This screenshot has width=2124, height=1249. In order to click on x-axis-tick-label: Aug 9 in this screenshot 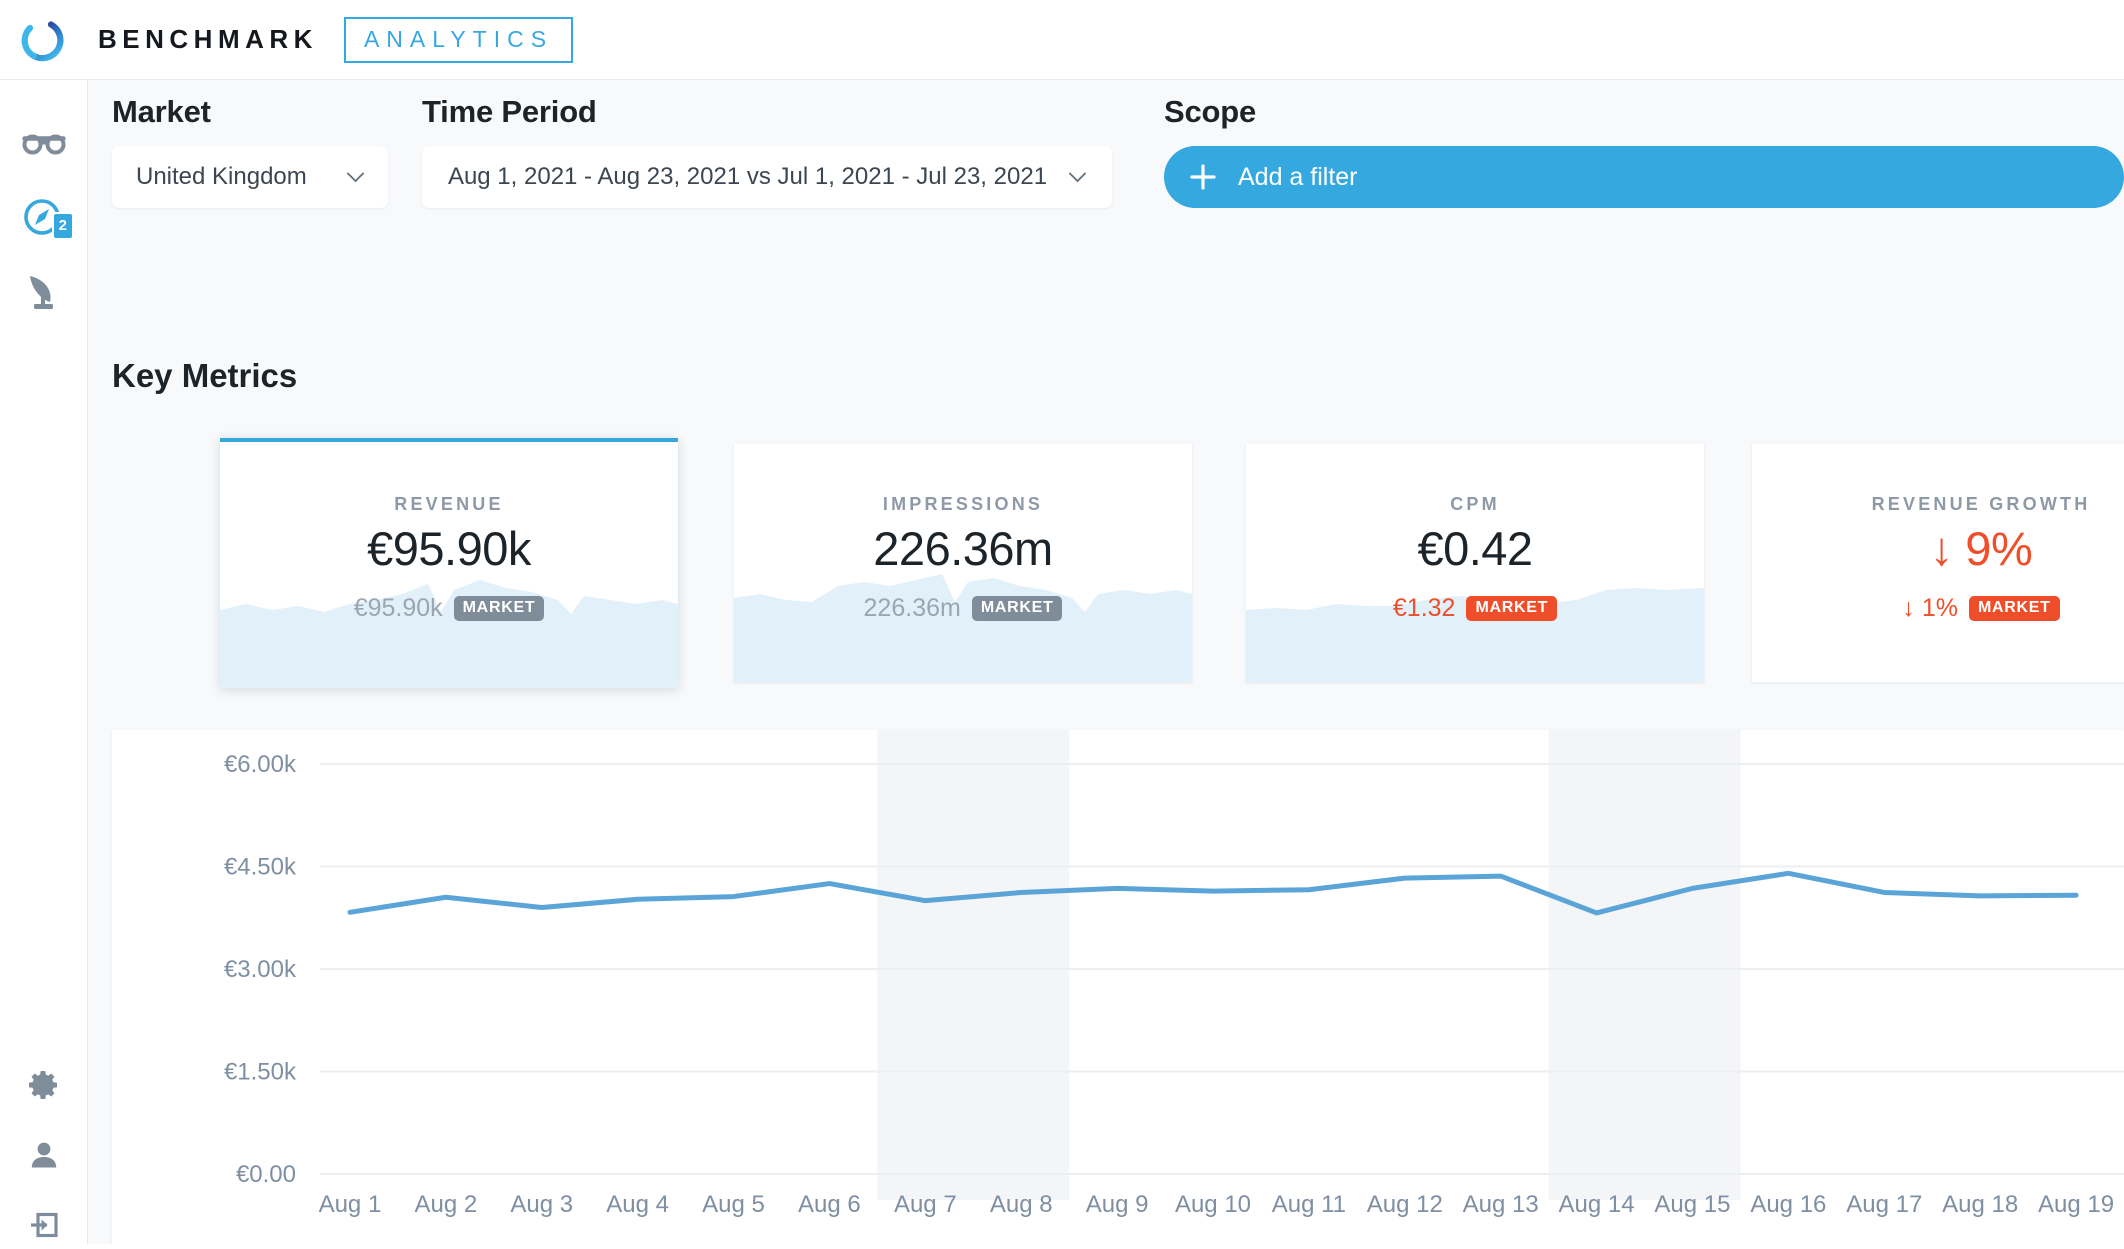, I will do `click(1117, 1204)`.